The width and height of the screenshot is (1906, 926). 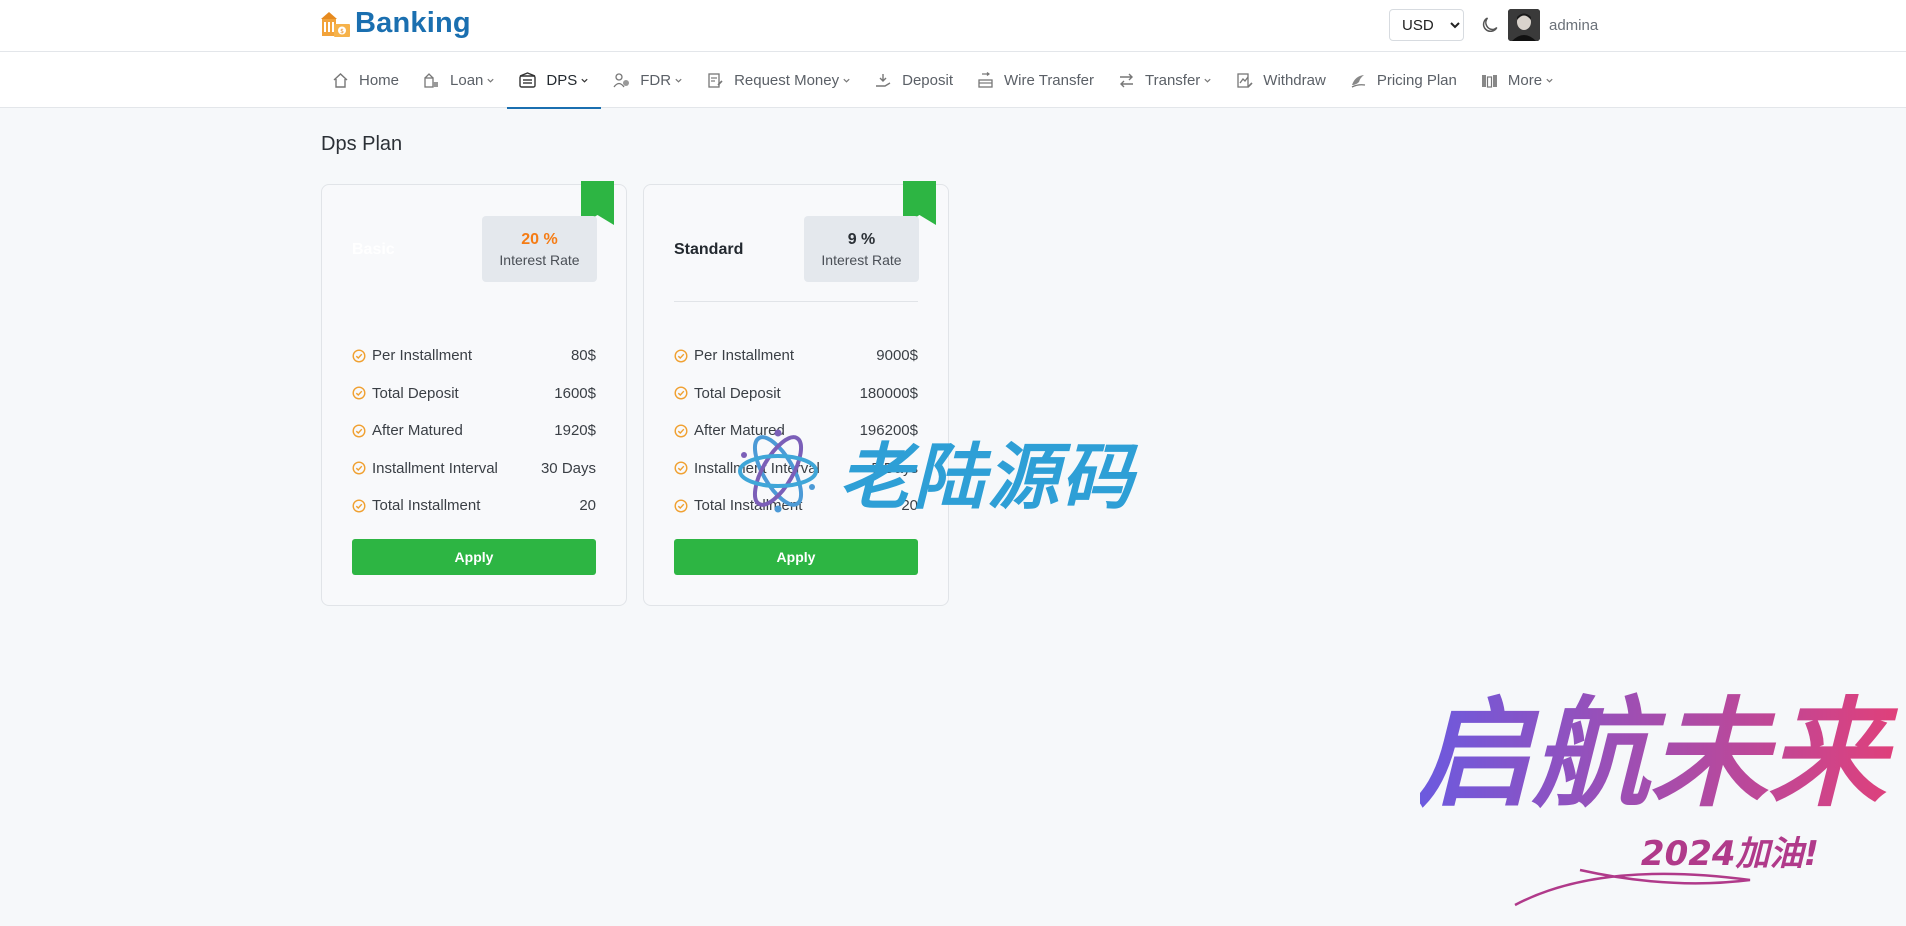 What do you see at coordinates (413, 23) in the screenshot?
I see `brand-name: Banking` at bounding box center [413, 23].